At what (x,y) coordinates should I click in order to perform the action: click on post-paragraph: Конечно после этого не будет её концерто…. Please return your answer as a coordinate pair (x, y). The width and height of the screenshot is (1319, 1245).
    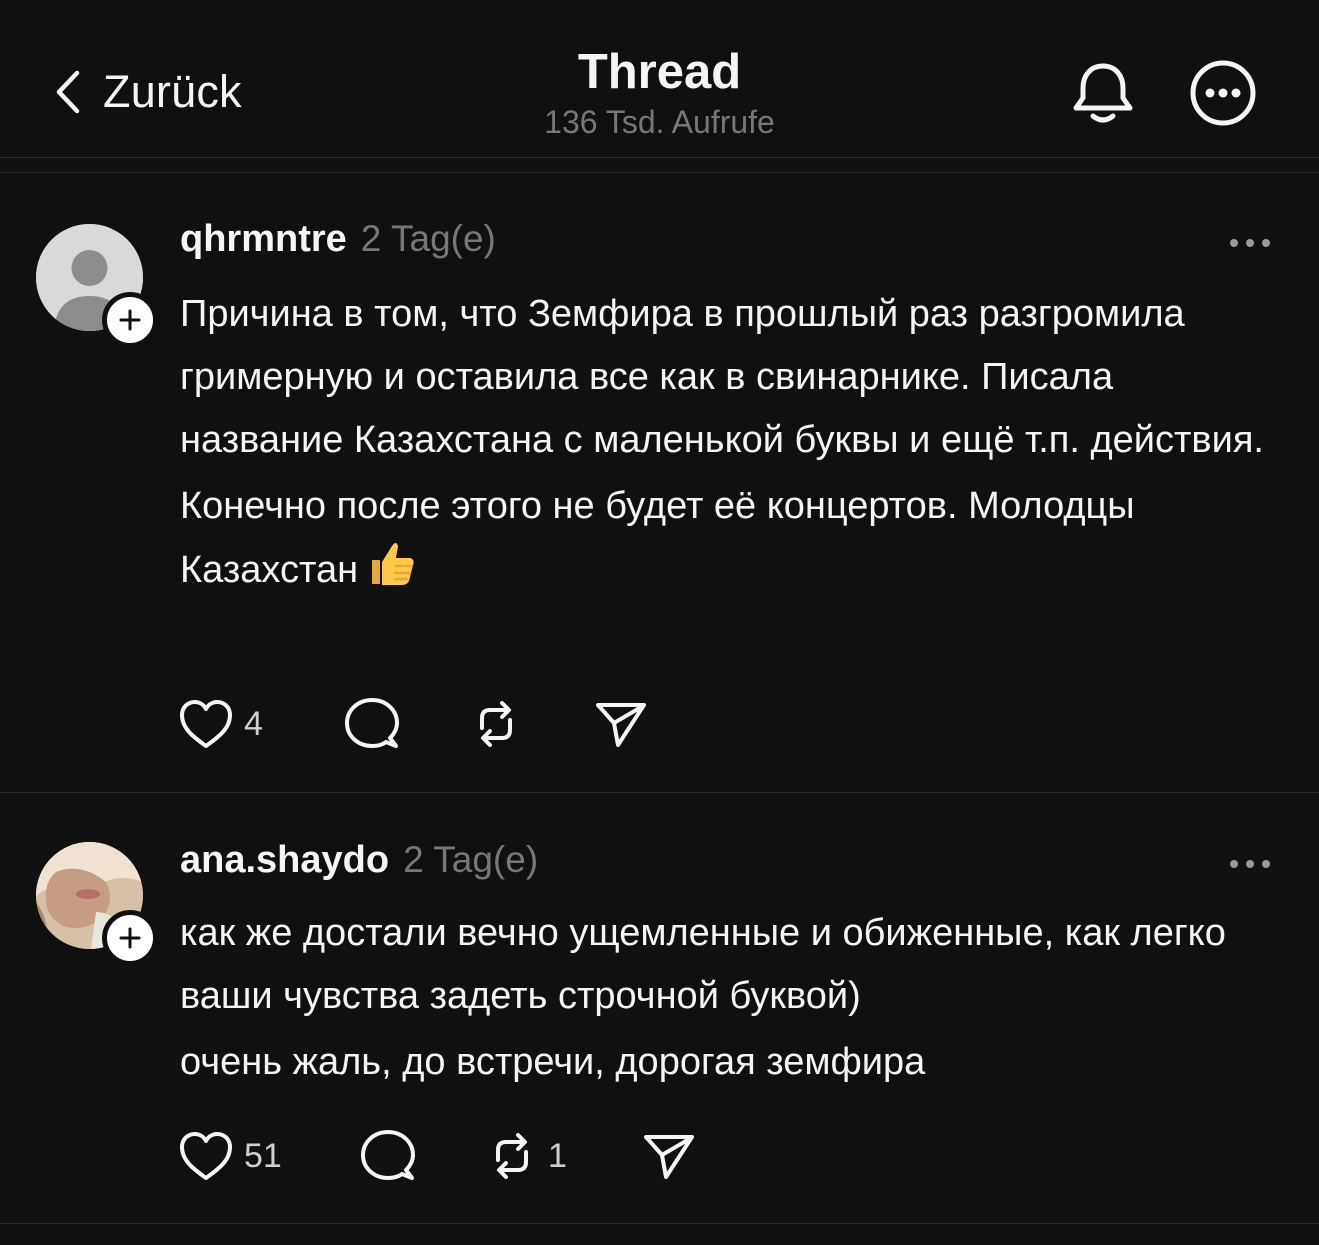
    Looking at the image, I should click on (730, 541).